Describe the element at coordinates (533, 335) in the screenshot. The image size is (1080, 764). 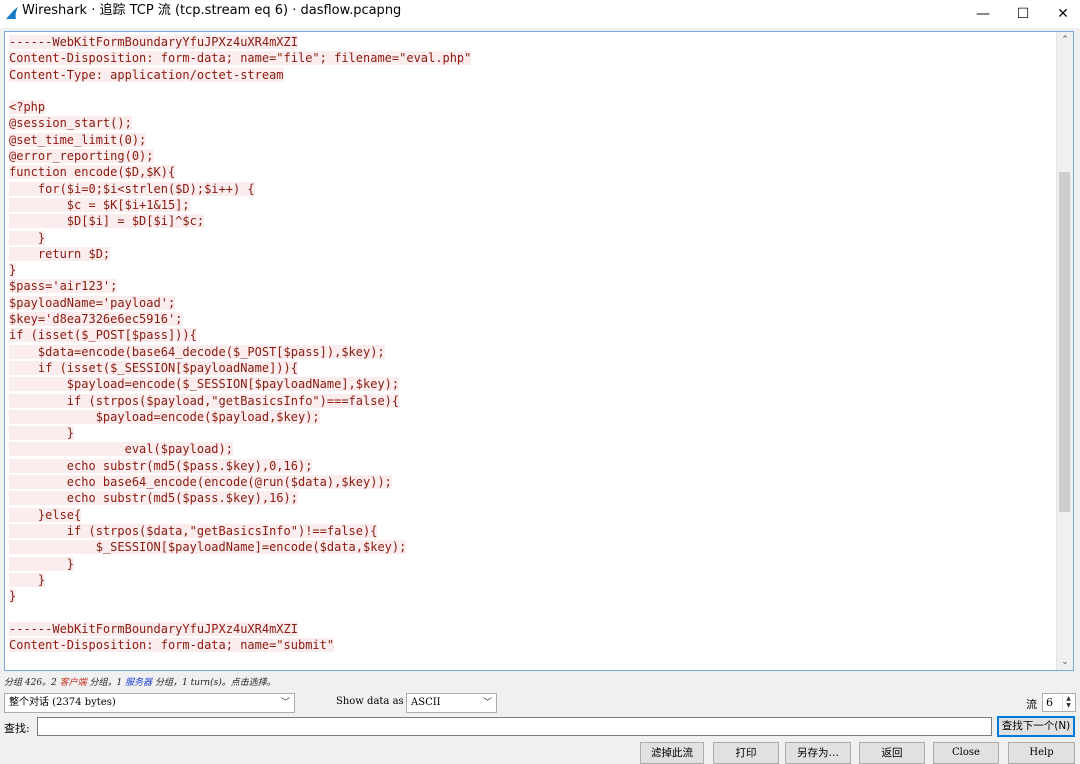
I see `stream-line: if (isset($_POST[$pass])){` at that location.